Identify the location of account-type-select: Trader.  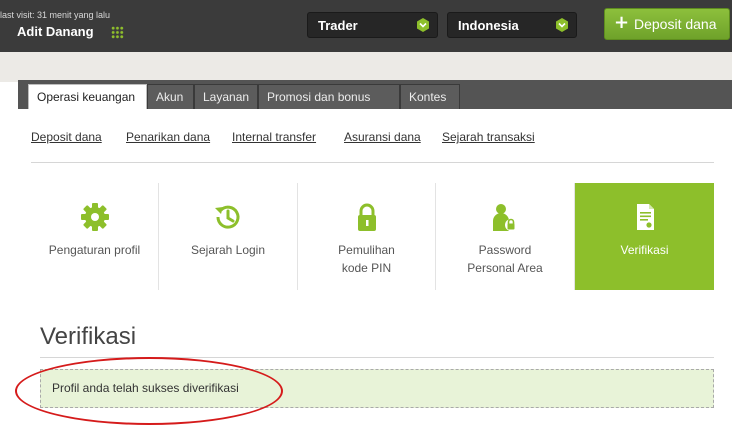
(372, 25).